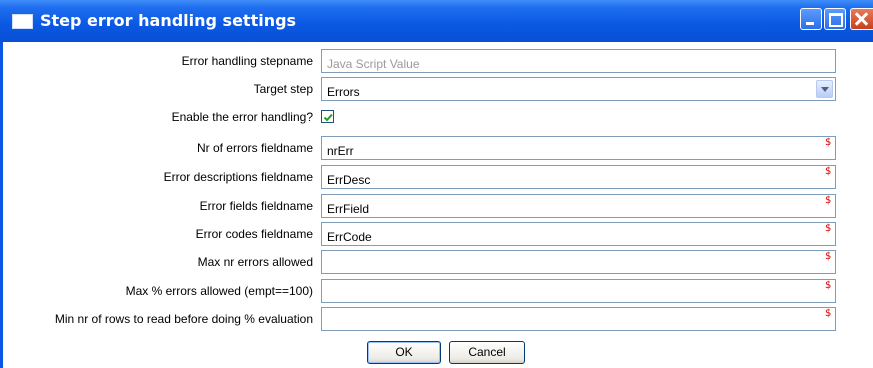  What do you see at coordinates (578, 177) in the screenshot?
I see `error-descriptions-field: ErrDesc` at bounding box center [578, 177].